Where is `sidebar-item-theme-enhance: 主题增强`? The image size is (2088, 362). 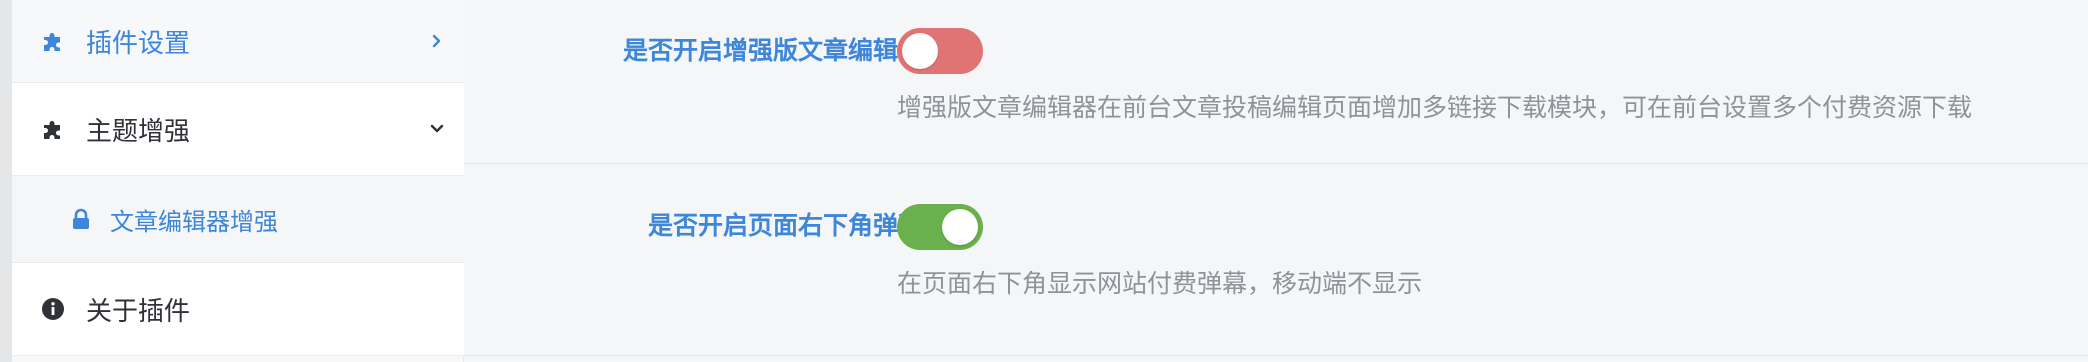
sidebar-item-theme-enhance: 主题增强 is located at coordinates (238, 129).